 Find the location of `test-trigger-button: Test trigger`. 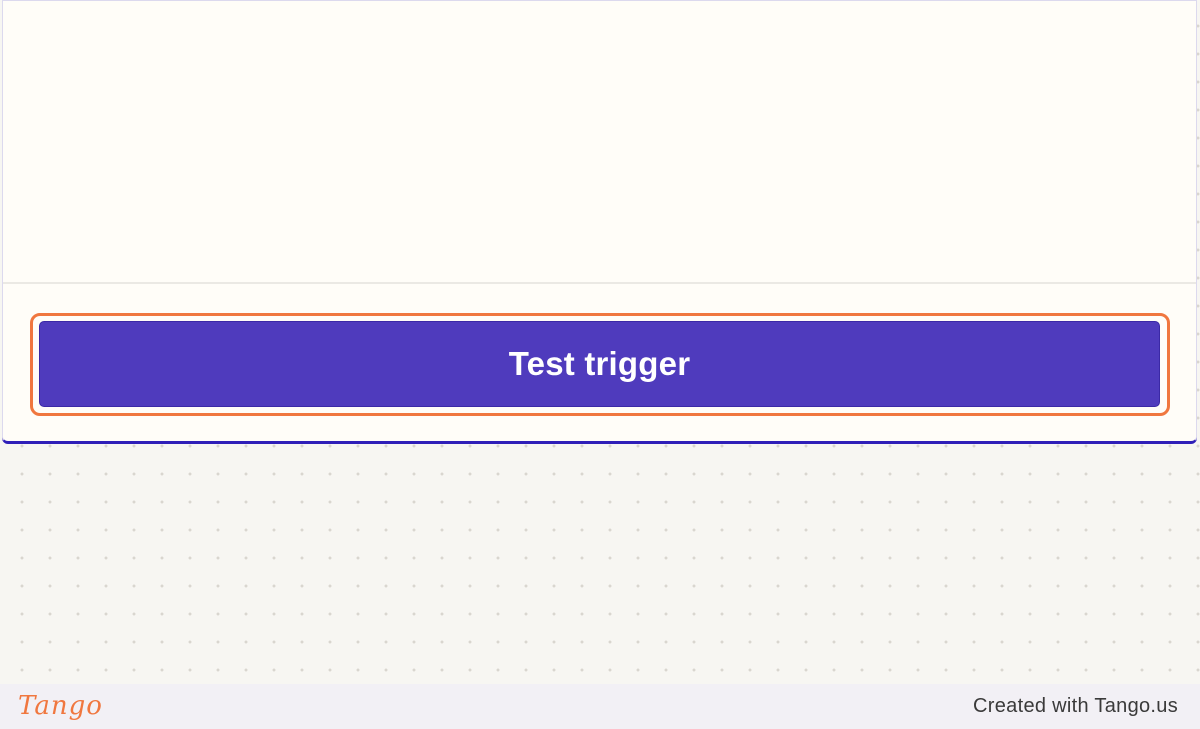

test-trigger-button: Test trigger is located at coordinates (599, 364).